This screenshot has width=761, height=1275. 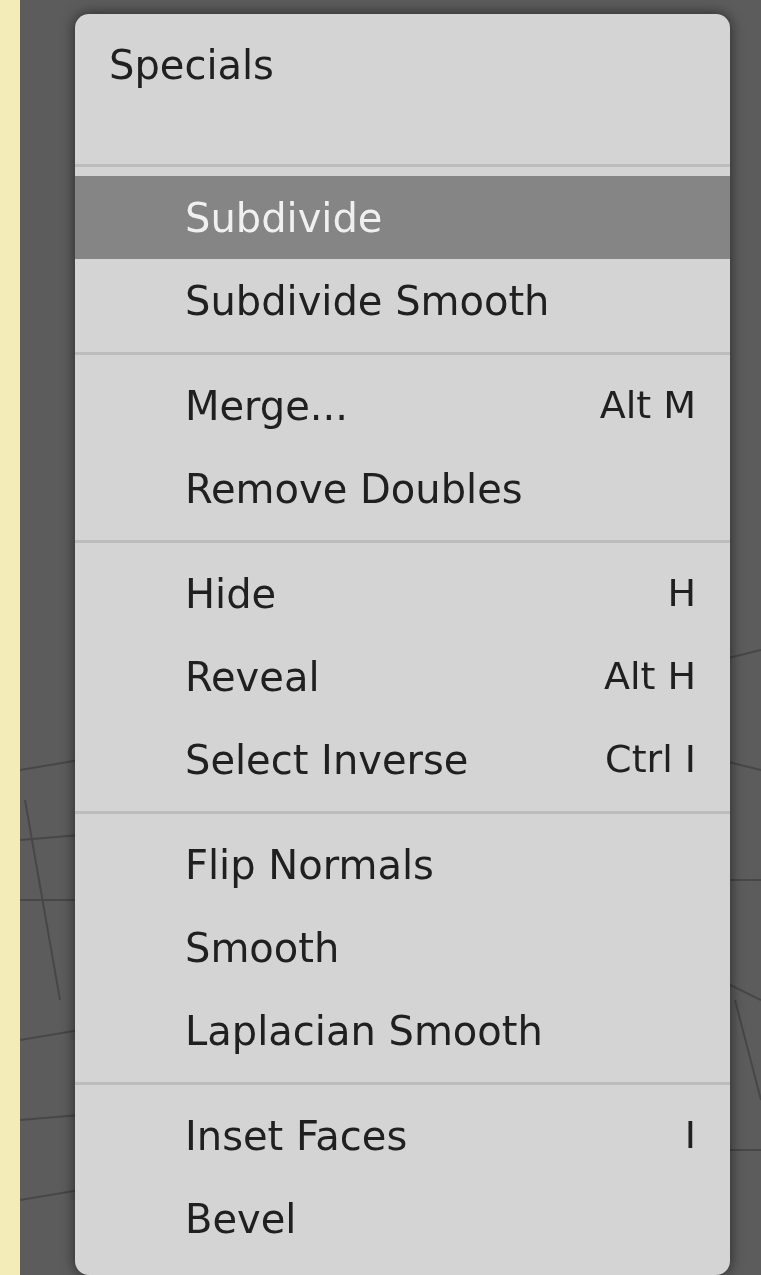 What do you see at coordinates (297, 1136) in the screenshot?
I see `item-label: Inset Faces` at bounding box center [297, 1136].